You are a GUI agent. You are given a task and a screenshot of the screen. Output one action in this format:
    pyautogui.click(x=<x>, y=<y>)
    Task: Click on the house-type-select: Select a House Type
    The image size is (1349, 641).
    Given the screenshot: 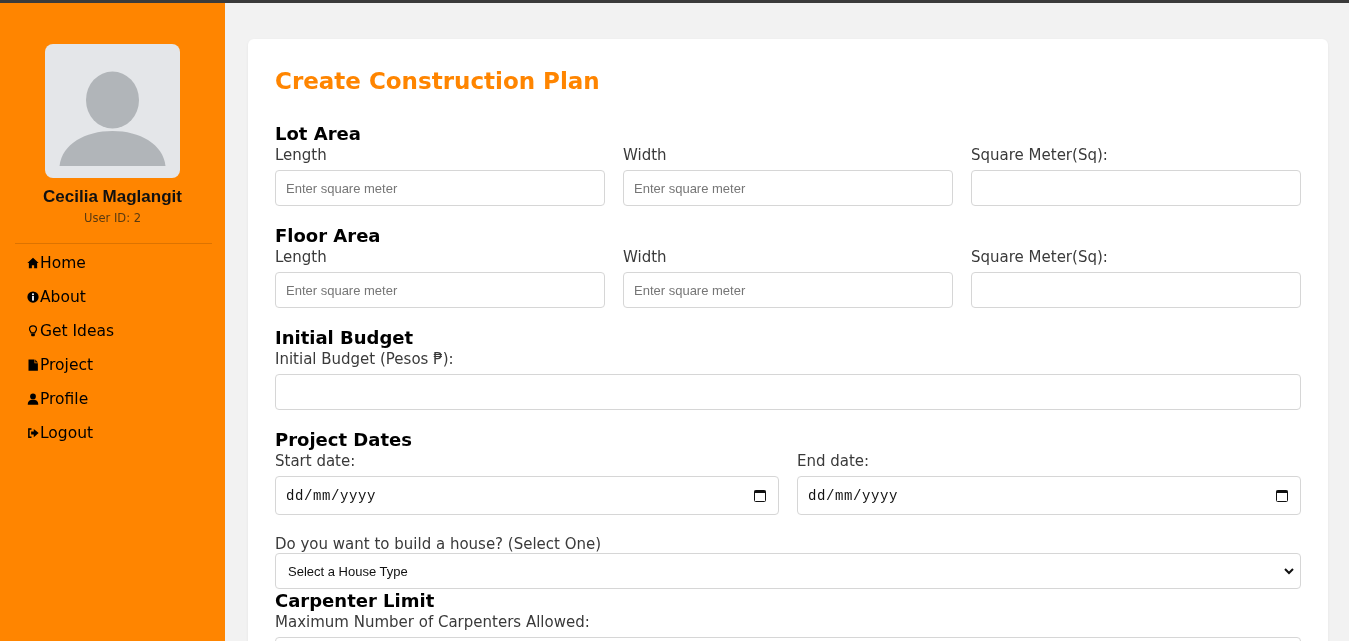 What is the action you would take?
    pyautogui.click(x=788, y=571)
    